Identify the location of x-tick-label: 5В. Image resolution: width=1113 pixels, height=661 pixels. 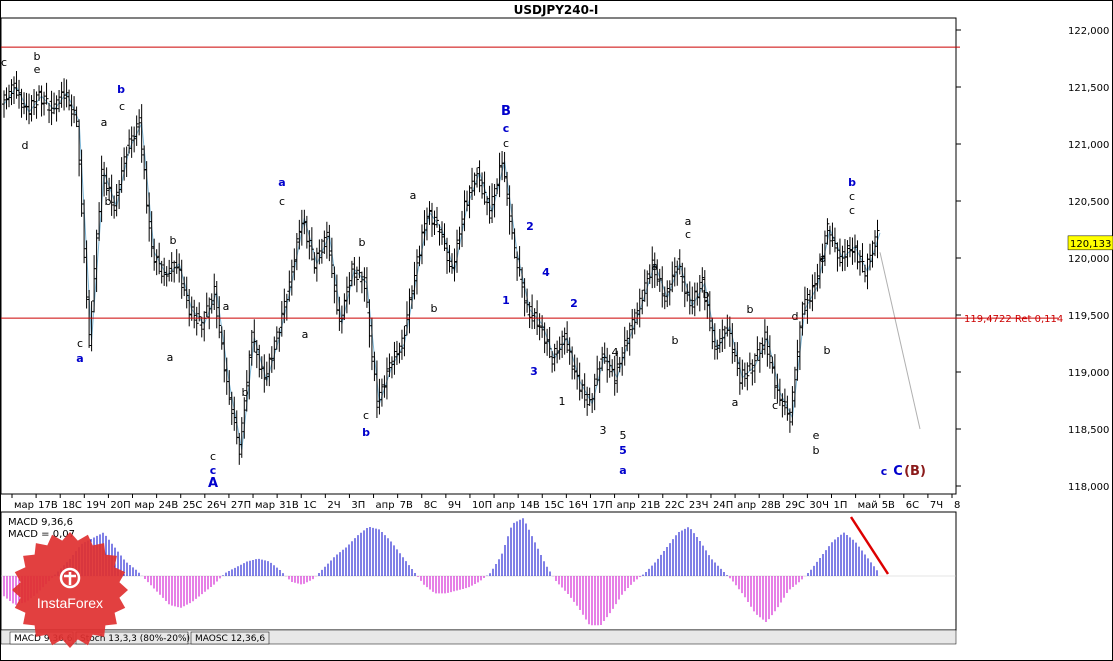
(888, 505).